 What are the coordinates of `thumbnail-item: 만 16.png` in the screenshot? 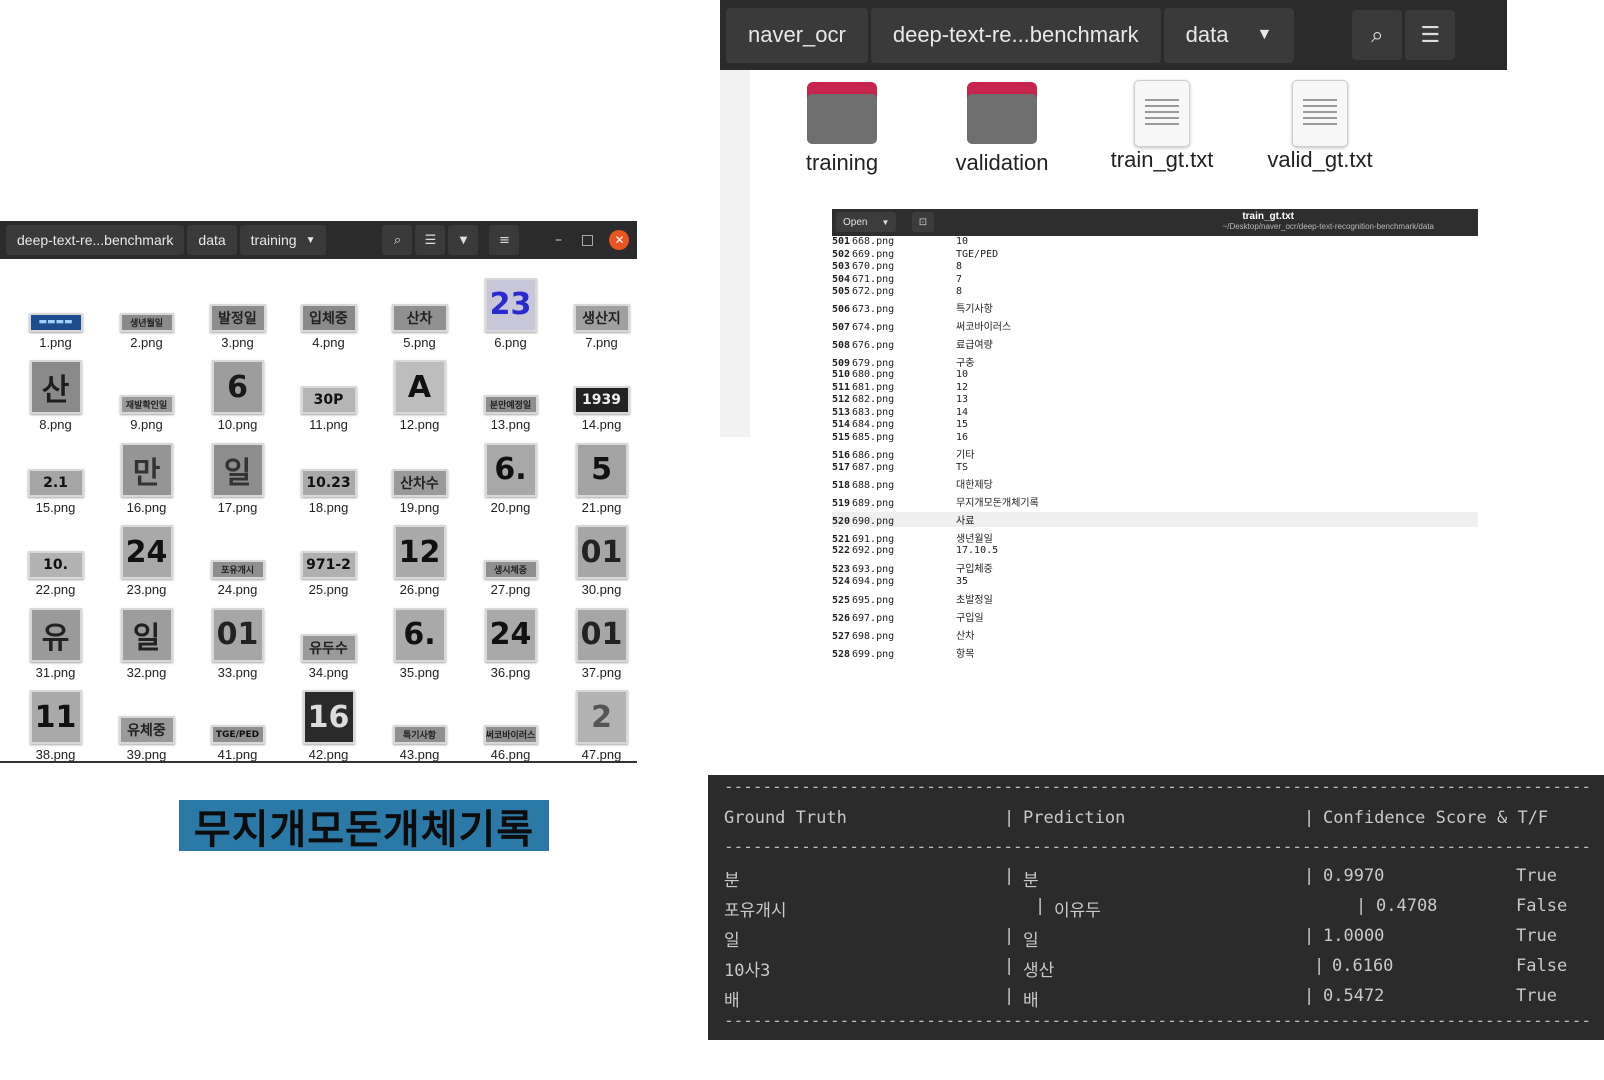 It's located at (146, 477).